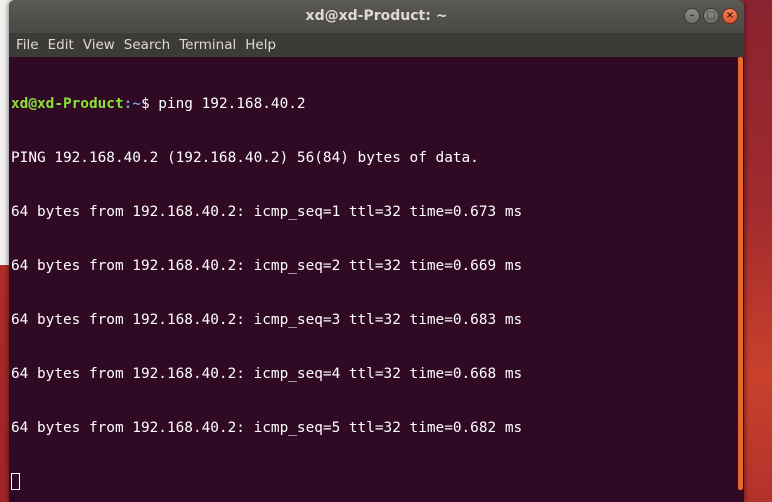 The image size is (772, 502). What do you see at coordinates (132, 104) in the screenshot?
I see `prompt-path: :~` at bounding box center [132, 104].